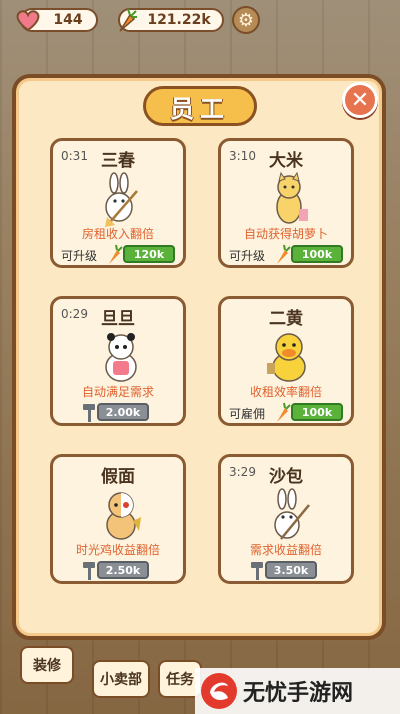 The height and width of the screenshot is (714, 400). I want to click on carrots-counter: 121.22k, so click(171, 20).